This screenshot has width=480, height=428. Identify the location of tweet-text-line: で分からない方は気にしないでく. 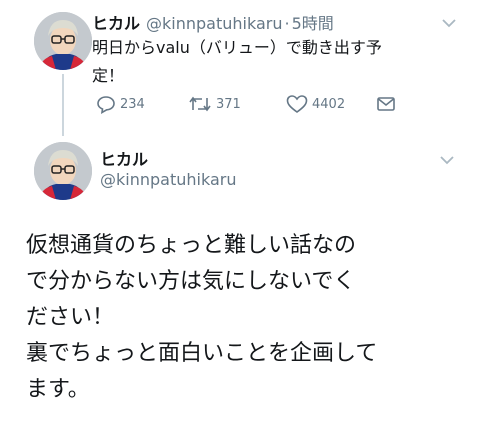
(191, 281).